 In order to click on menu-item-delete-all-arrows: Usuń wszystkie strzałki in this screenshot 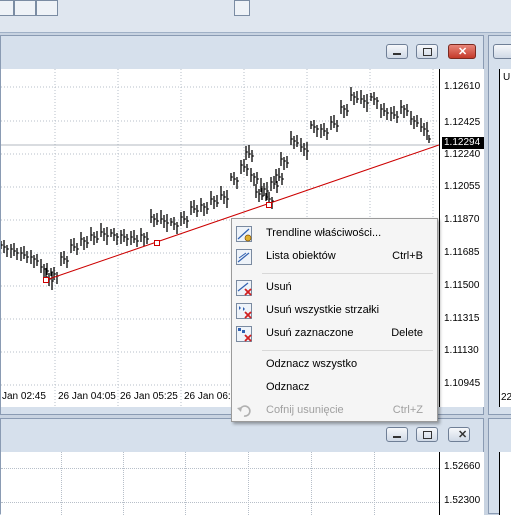, I will do `click(334, 311)`.